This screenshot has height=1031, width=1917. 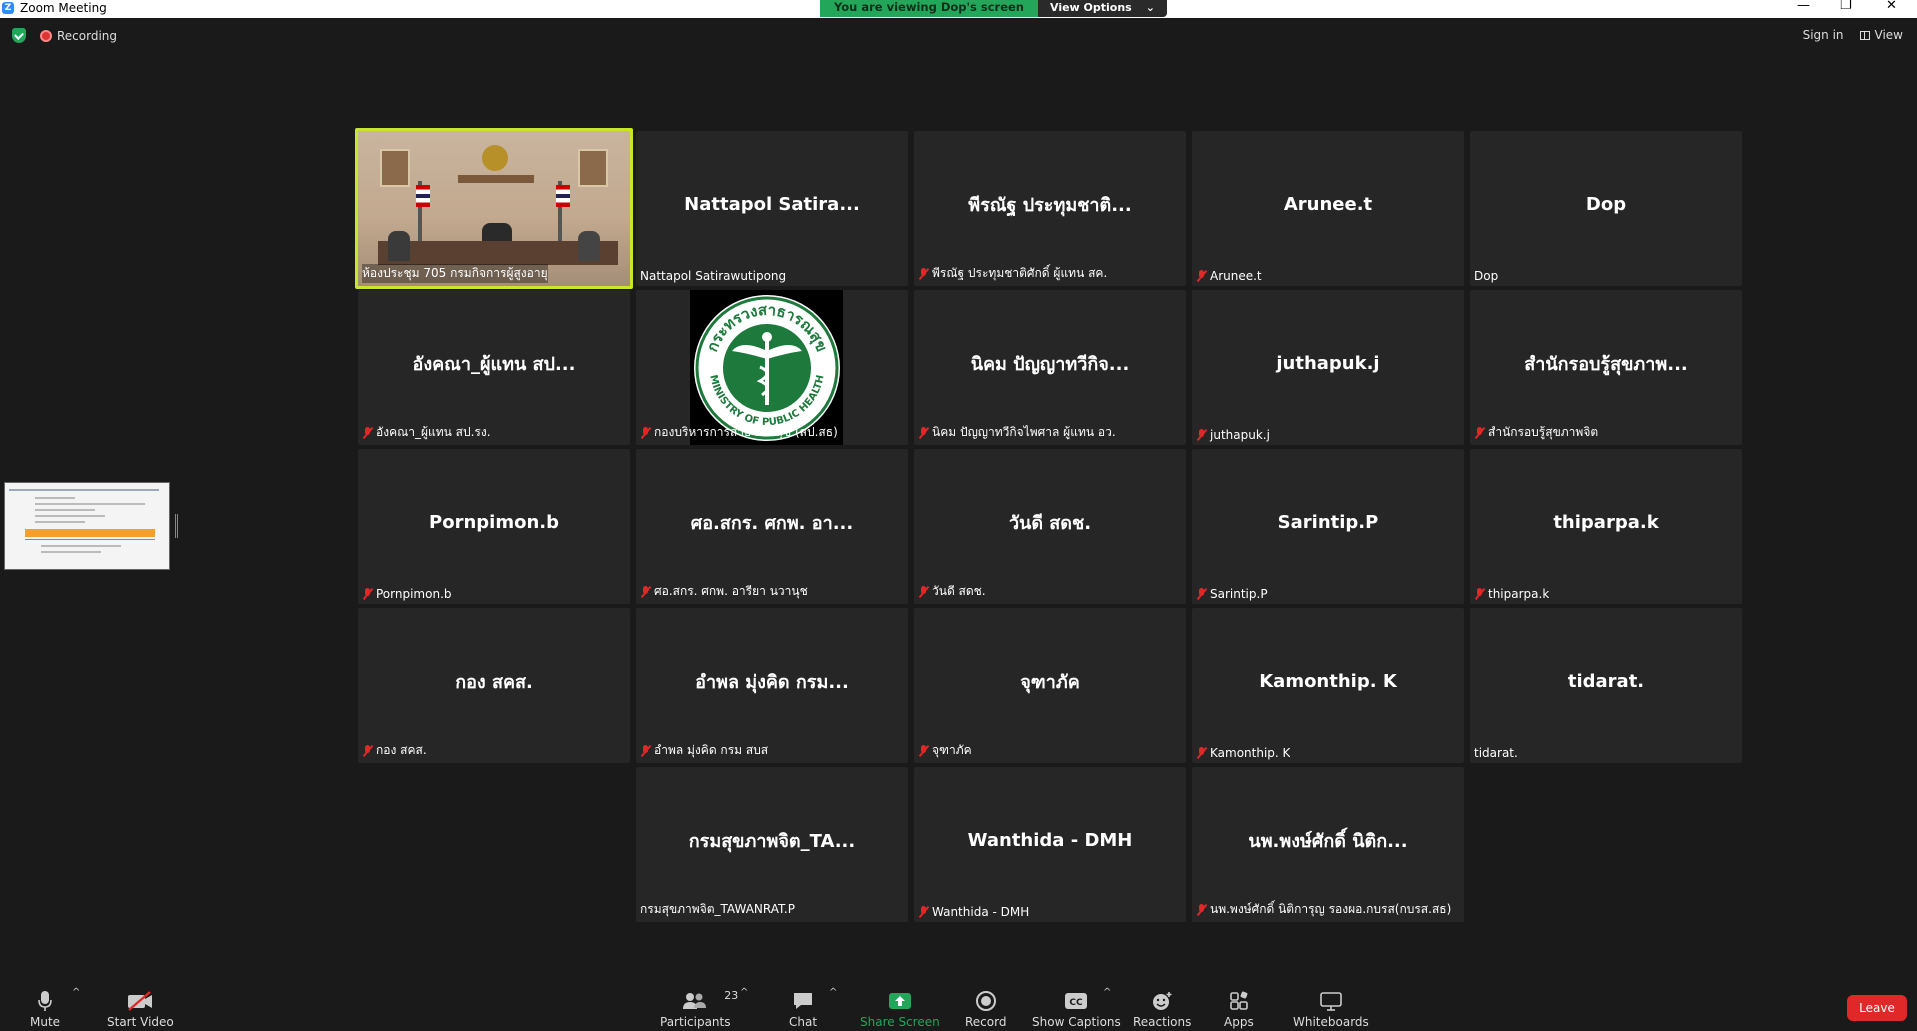 I want to click on participant-name: Arunee.t, so click(x=1236, y=276).